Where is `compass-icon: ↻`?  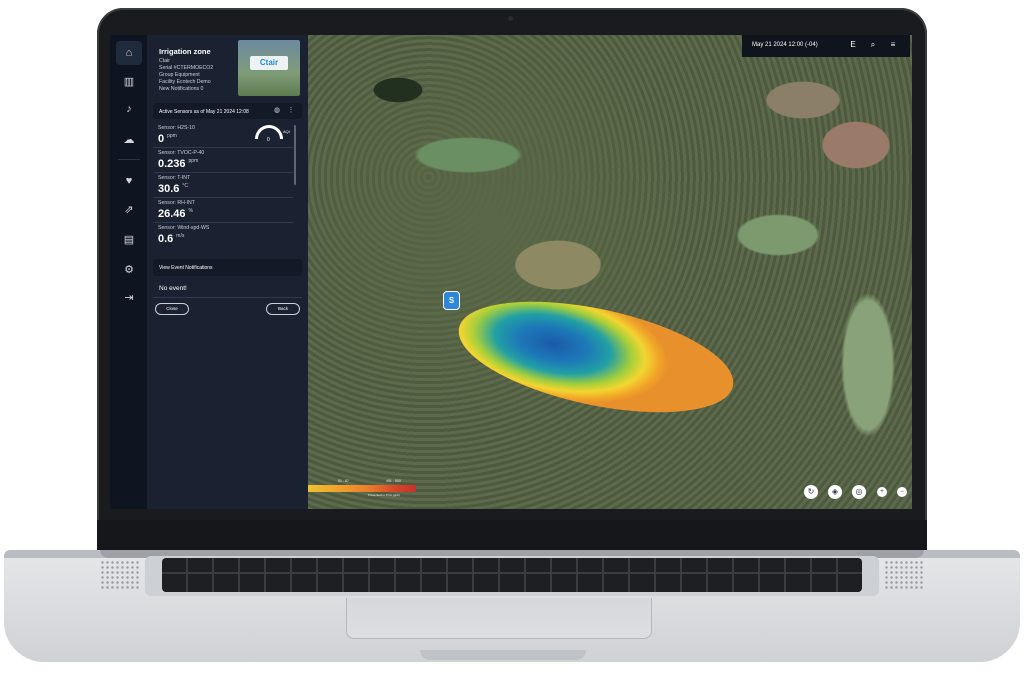
compass-icon: ↻ is located at coordinates (811, 492).